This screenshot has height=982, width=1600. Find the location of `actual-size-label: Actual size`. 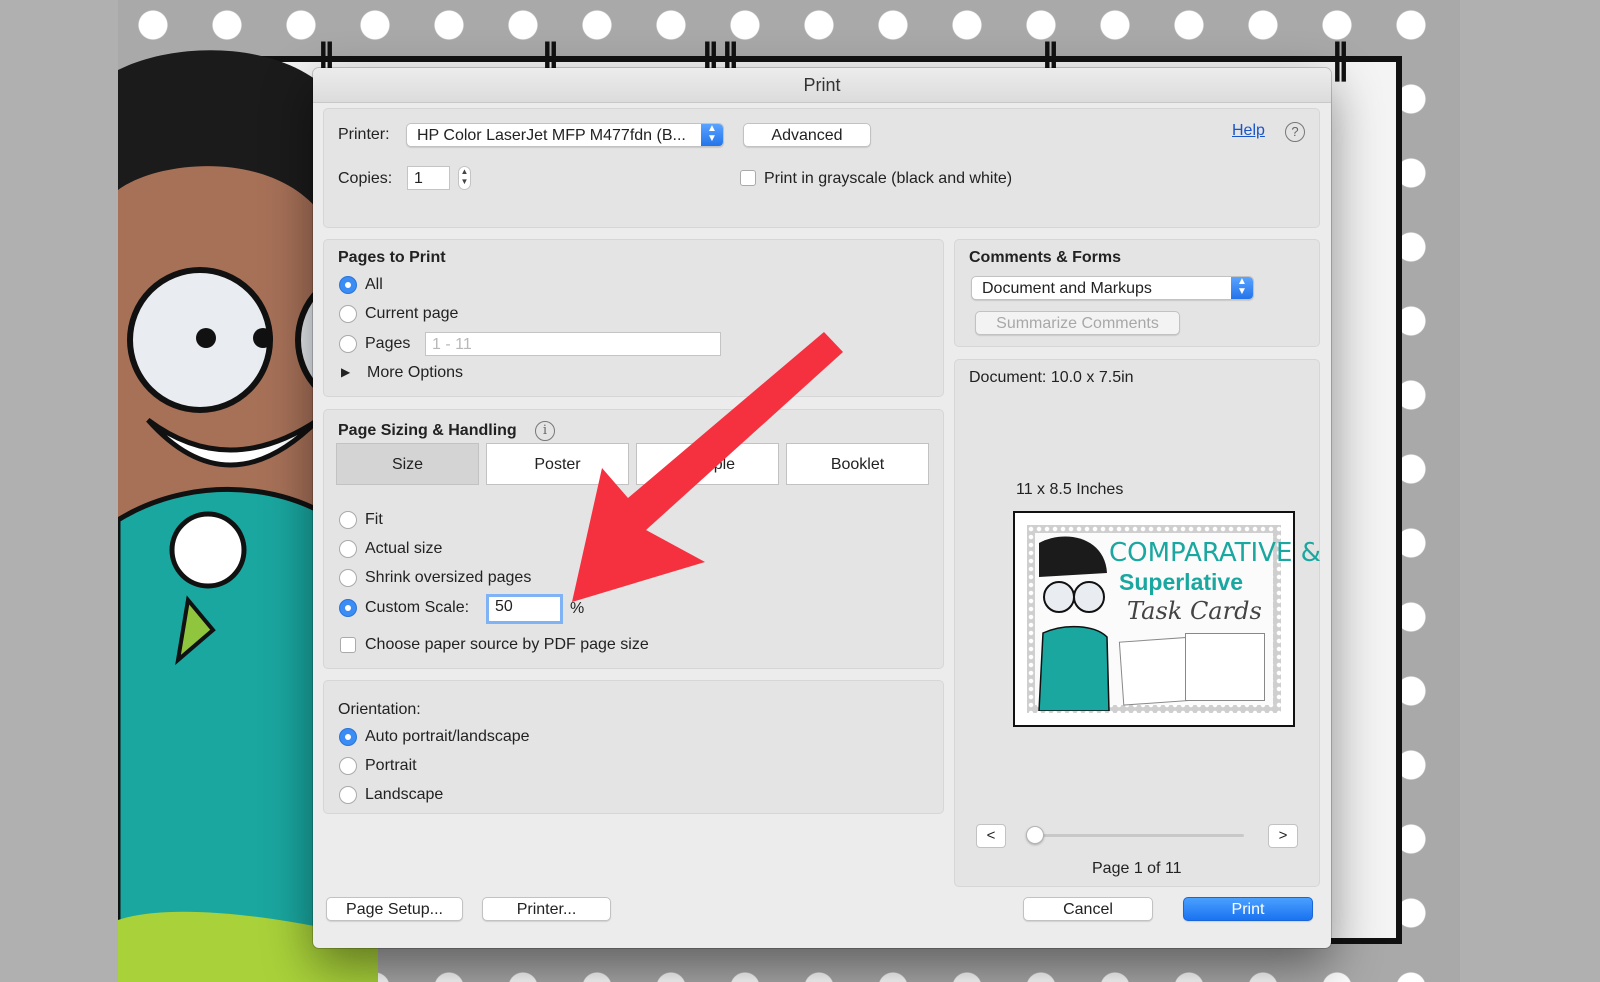

actual-size-label: Actual size is located at coordinates (404, 548).